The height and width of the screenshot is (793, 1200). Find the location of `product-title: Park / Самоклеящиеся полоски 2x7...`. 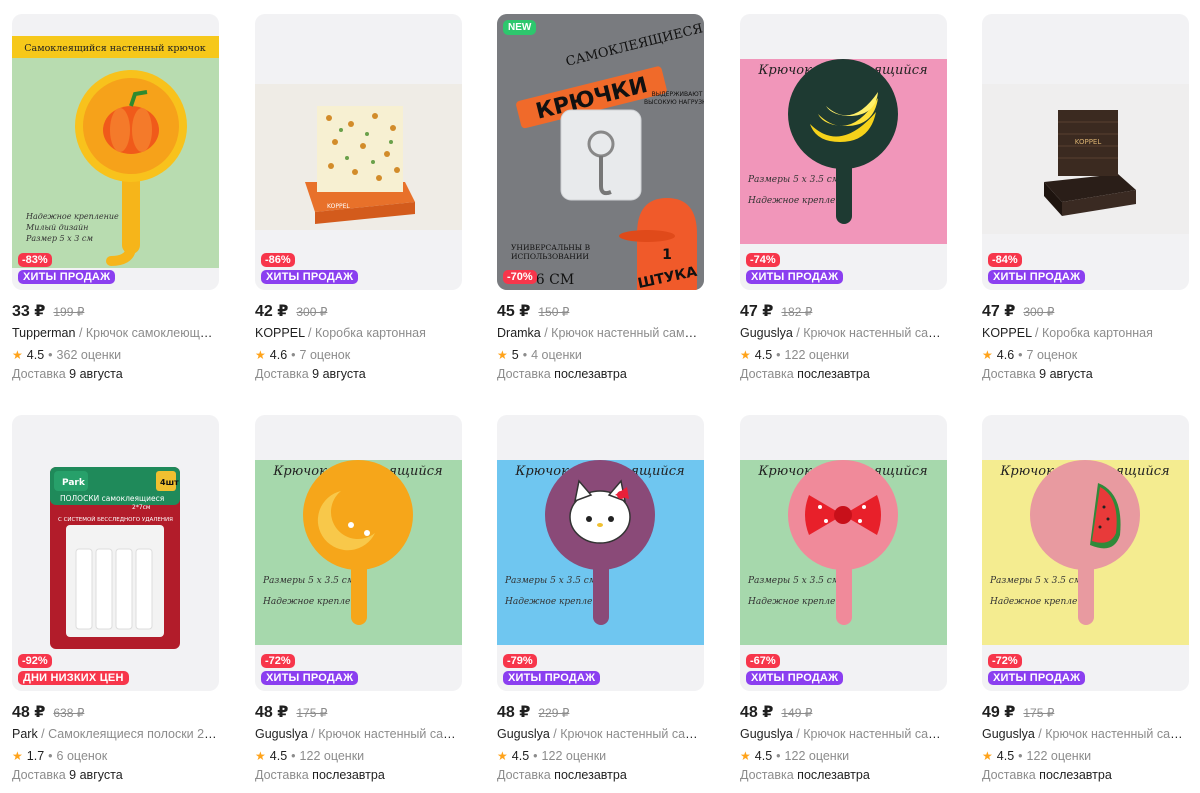

product-title: Park / Самоклеящиеся полоски 2x7... is located at coordinates (115, 735).